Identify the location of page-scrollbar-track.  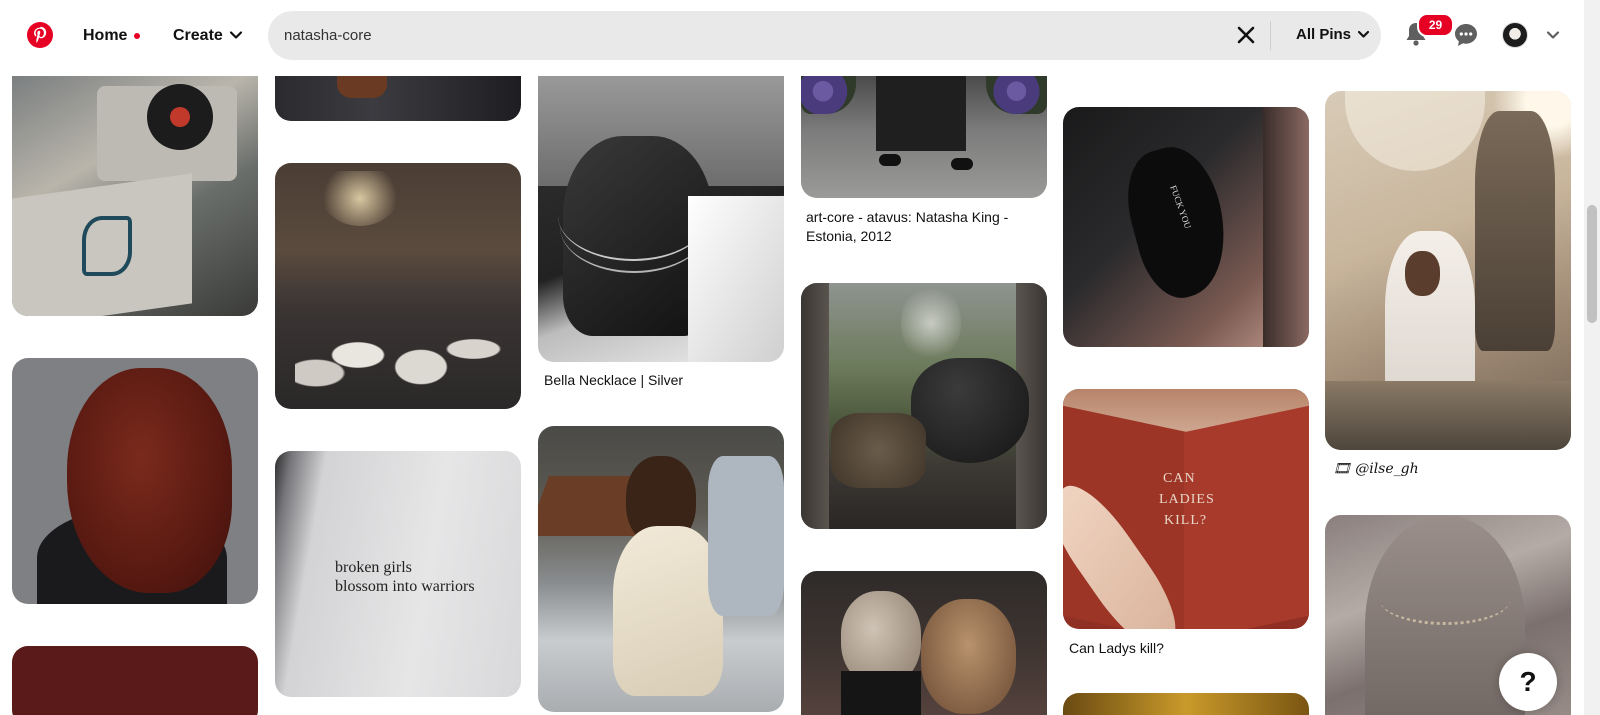
(1592, 357).